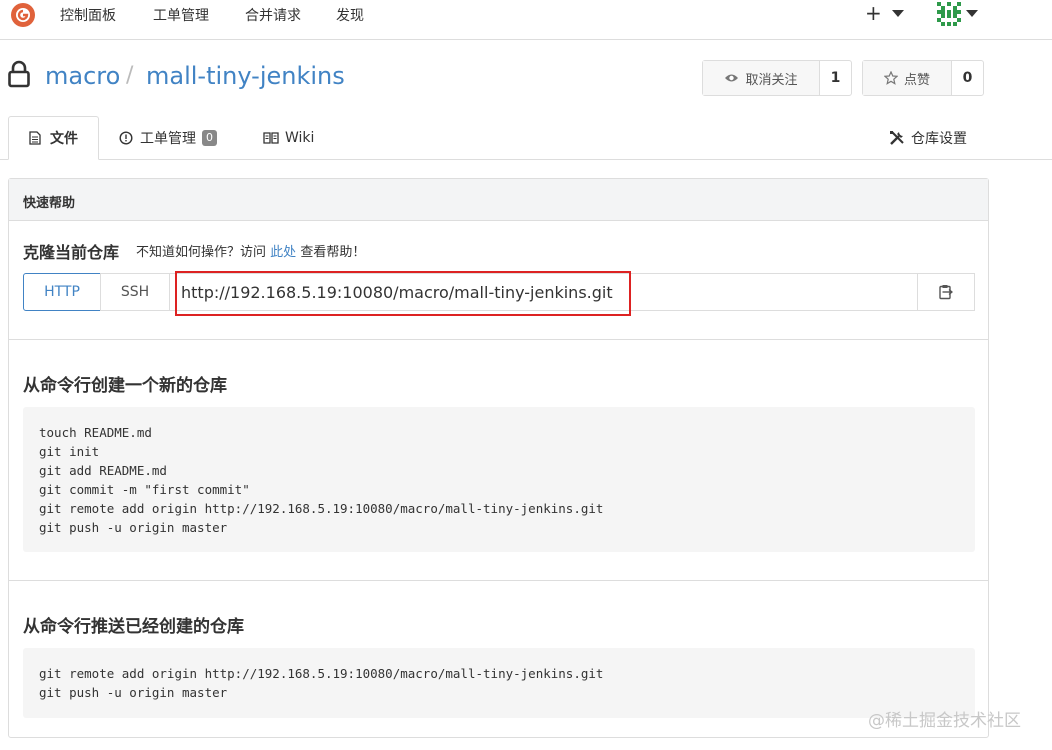  I want to click on http-protocol-button: HTTP, so click(62, 292).